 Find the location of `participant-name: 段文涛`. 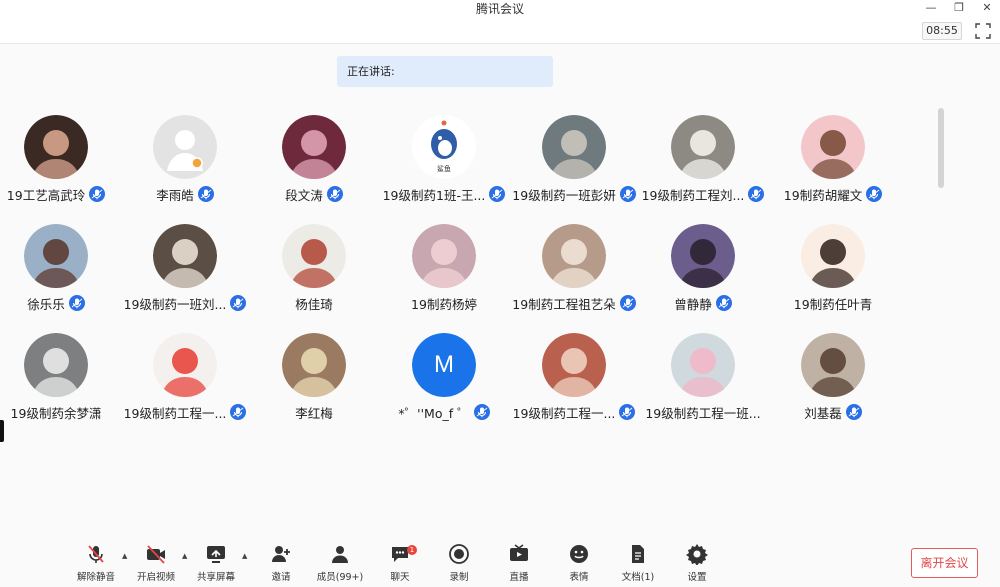

participant-name: 段文涛 is located at coordinates (304, 195).